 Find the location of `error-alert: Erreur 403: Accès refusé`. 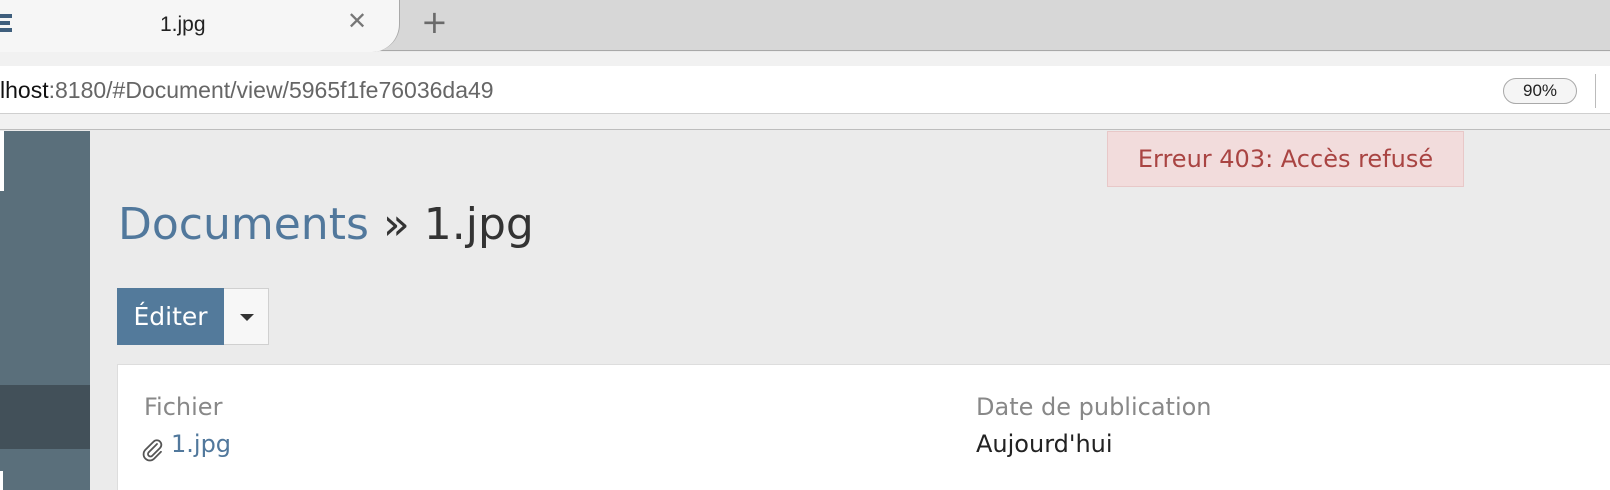

error-alert: Erreur 403: Accès refusé is located at coordinates (1285, 159).